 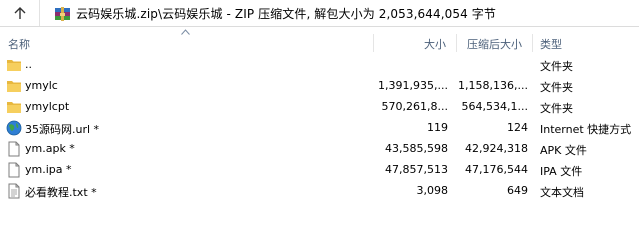 I want to click on file-row: .. 文件夹, so click(x=319, y=65).